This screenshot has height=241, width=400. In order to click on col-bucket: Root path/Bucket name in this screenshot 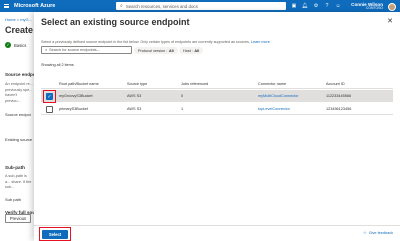, I will do `click(79, 84)`.